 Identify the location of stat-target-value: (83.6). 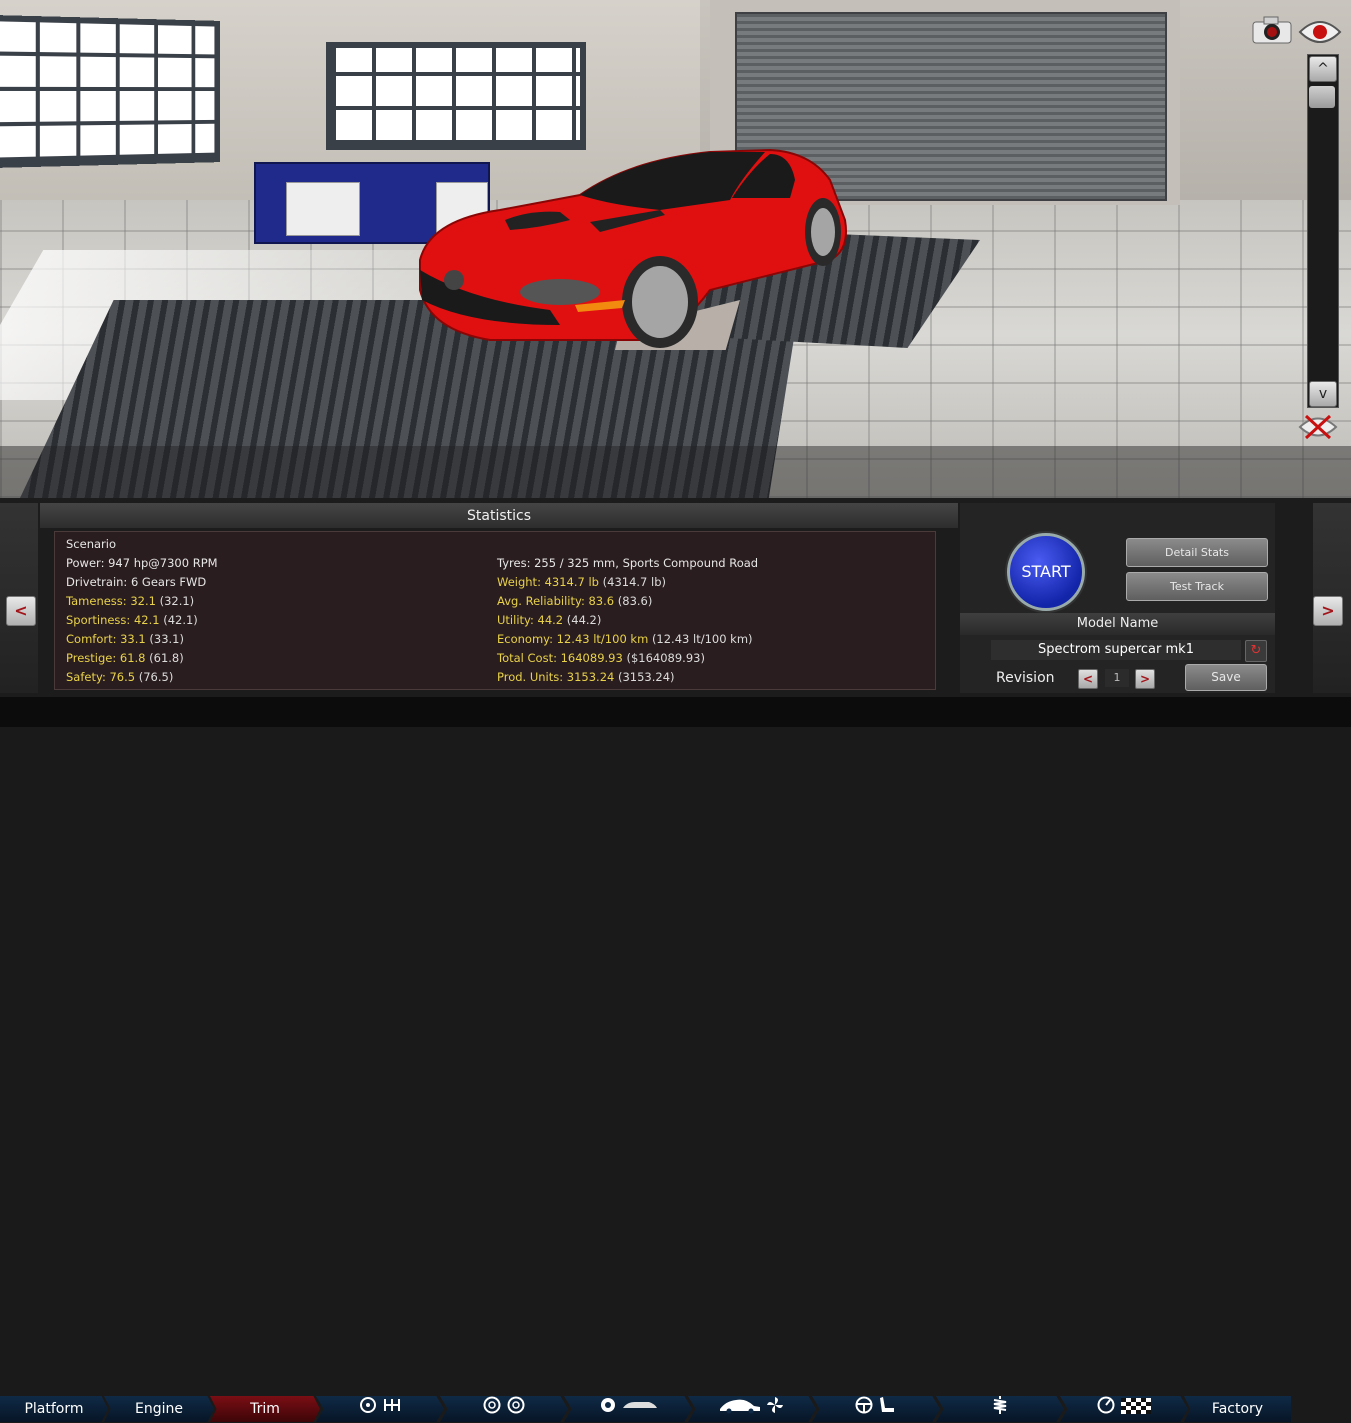
(635, 601).